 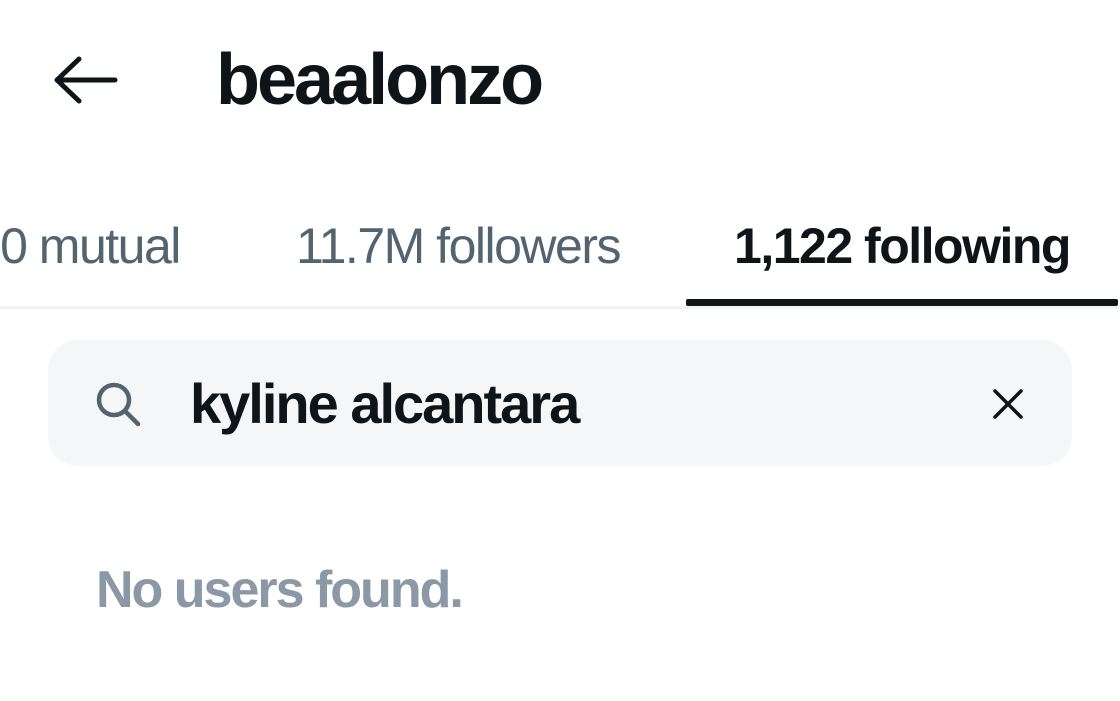 What do you see at coordinates (280, 590) in the screenshot?
I see `no-results-message: No users found.` at bounding box center [280, 590].